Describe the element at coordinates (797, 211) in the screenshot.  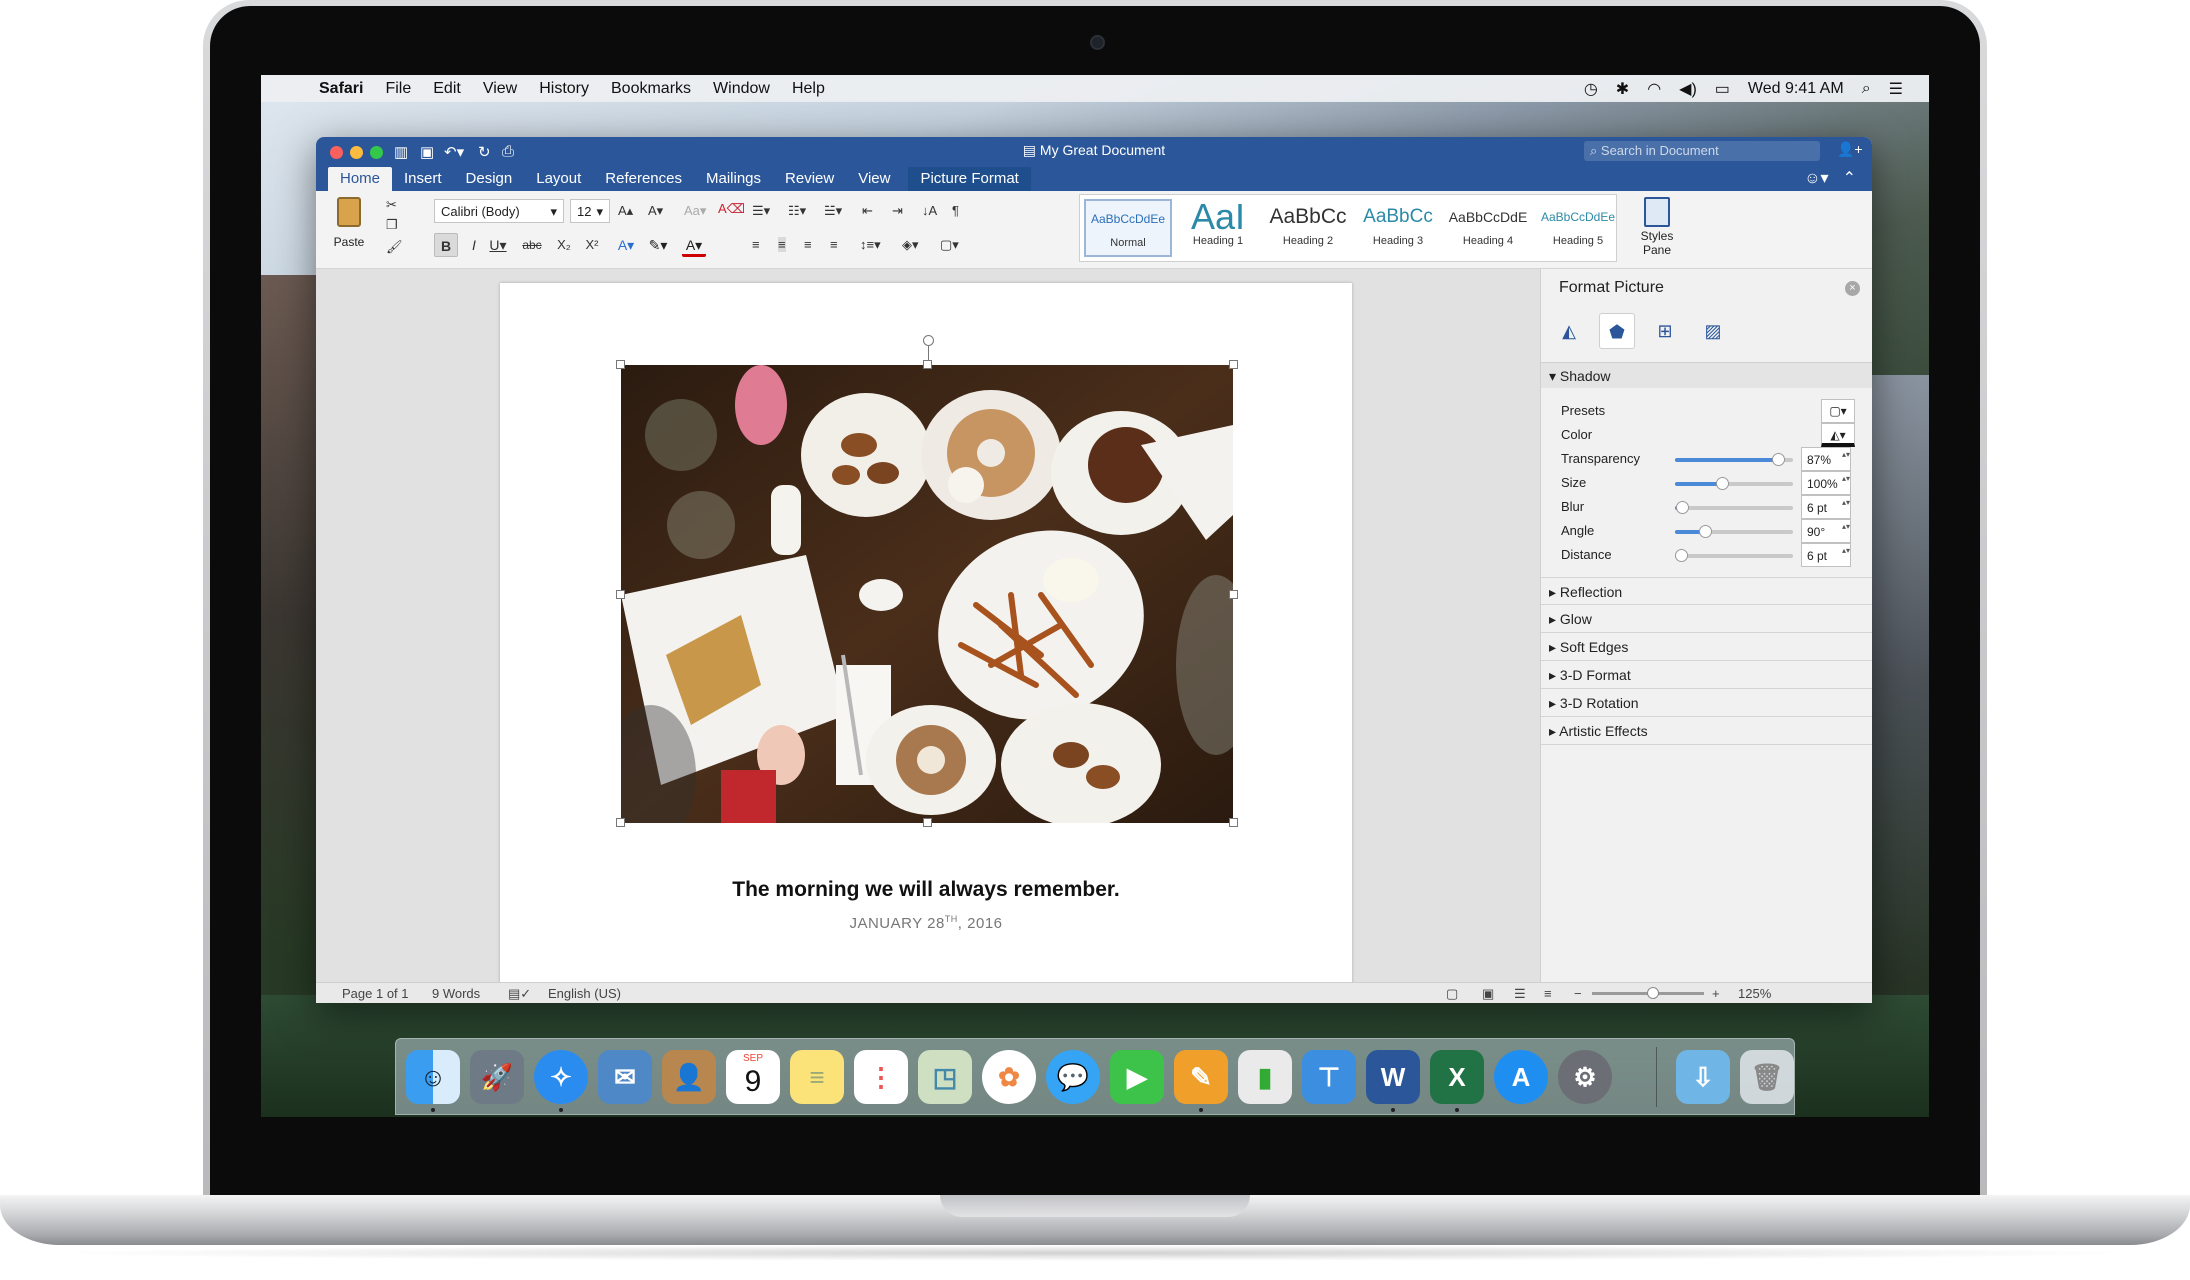
I see `numbering-icon: ☷▾` at that location.